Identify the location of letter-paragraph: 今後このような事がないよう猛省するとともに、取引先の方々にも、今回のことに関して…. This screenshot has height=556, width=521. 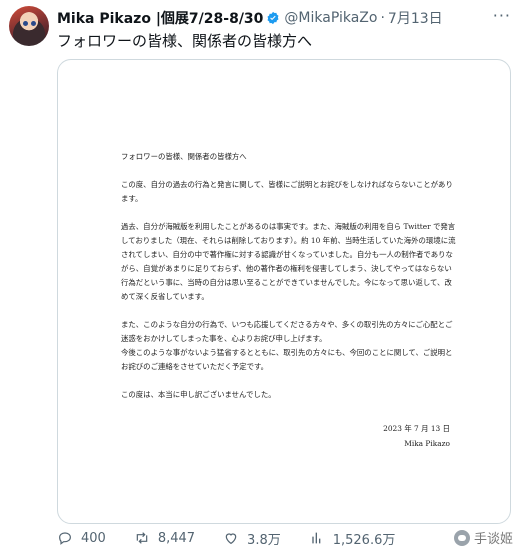
(287, 359).